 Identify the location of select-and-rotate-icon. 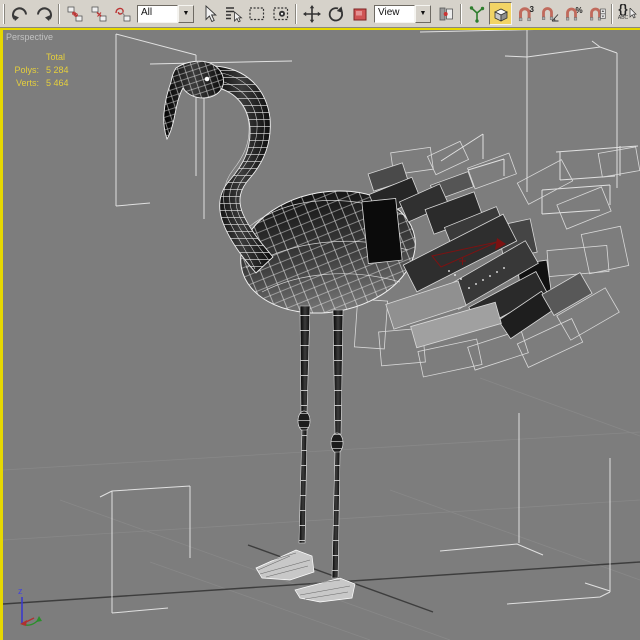
(335, 13).